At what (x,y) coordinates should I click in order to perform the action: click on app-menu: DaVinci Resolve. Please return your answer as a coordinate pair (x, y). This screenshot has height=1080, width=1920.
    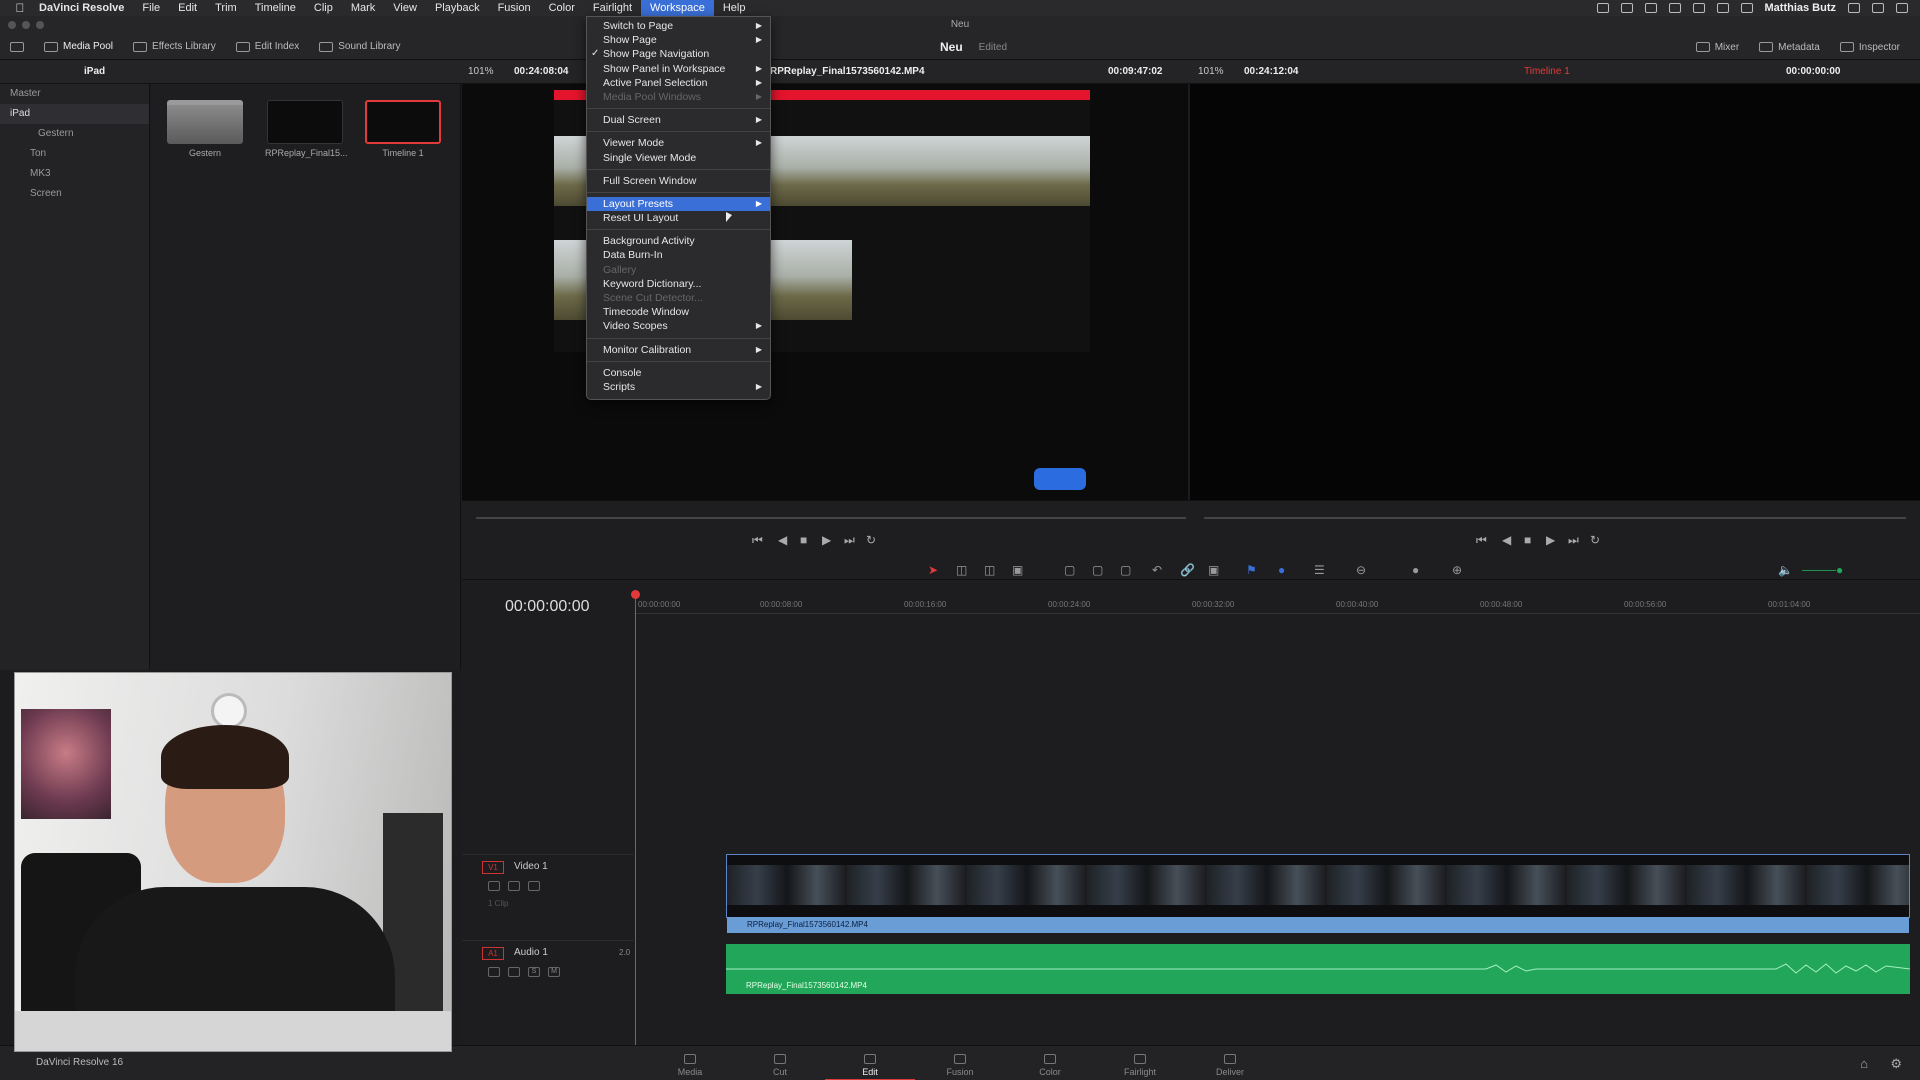
    Looking at the image, I should click on (81, 8).